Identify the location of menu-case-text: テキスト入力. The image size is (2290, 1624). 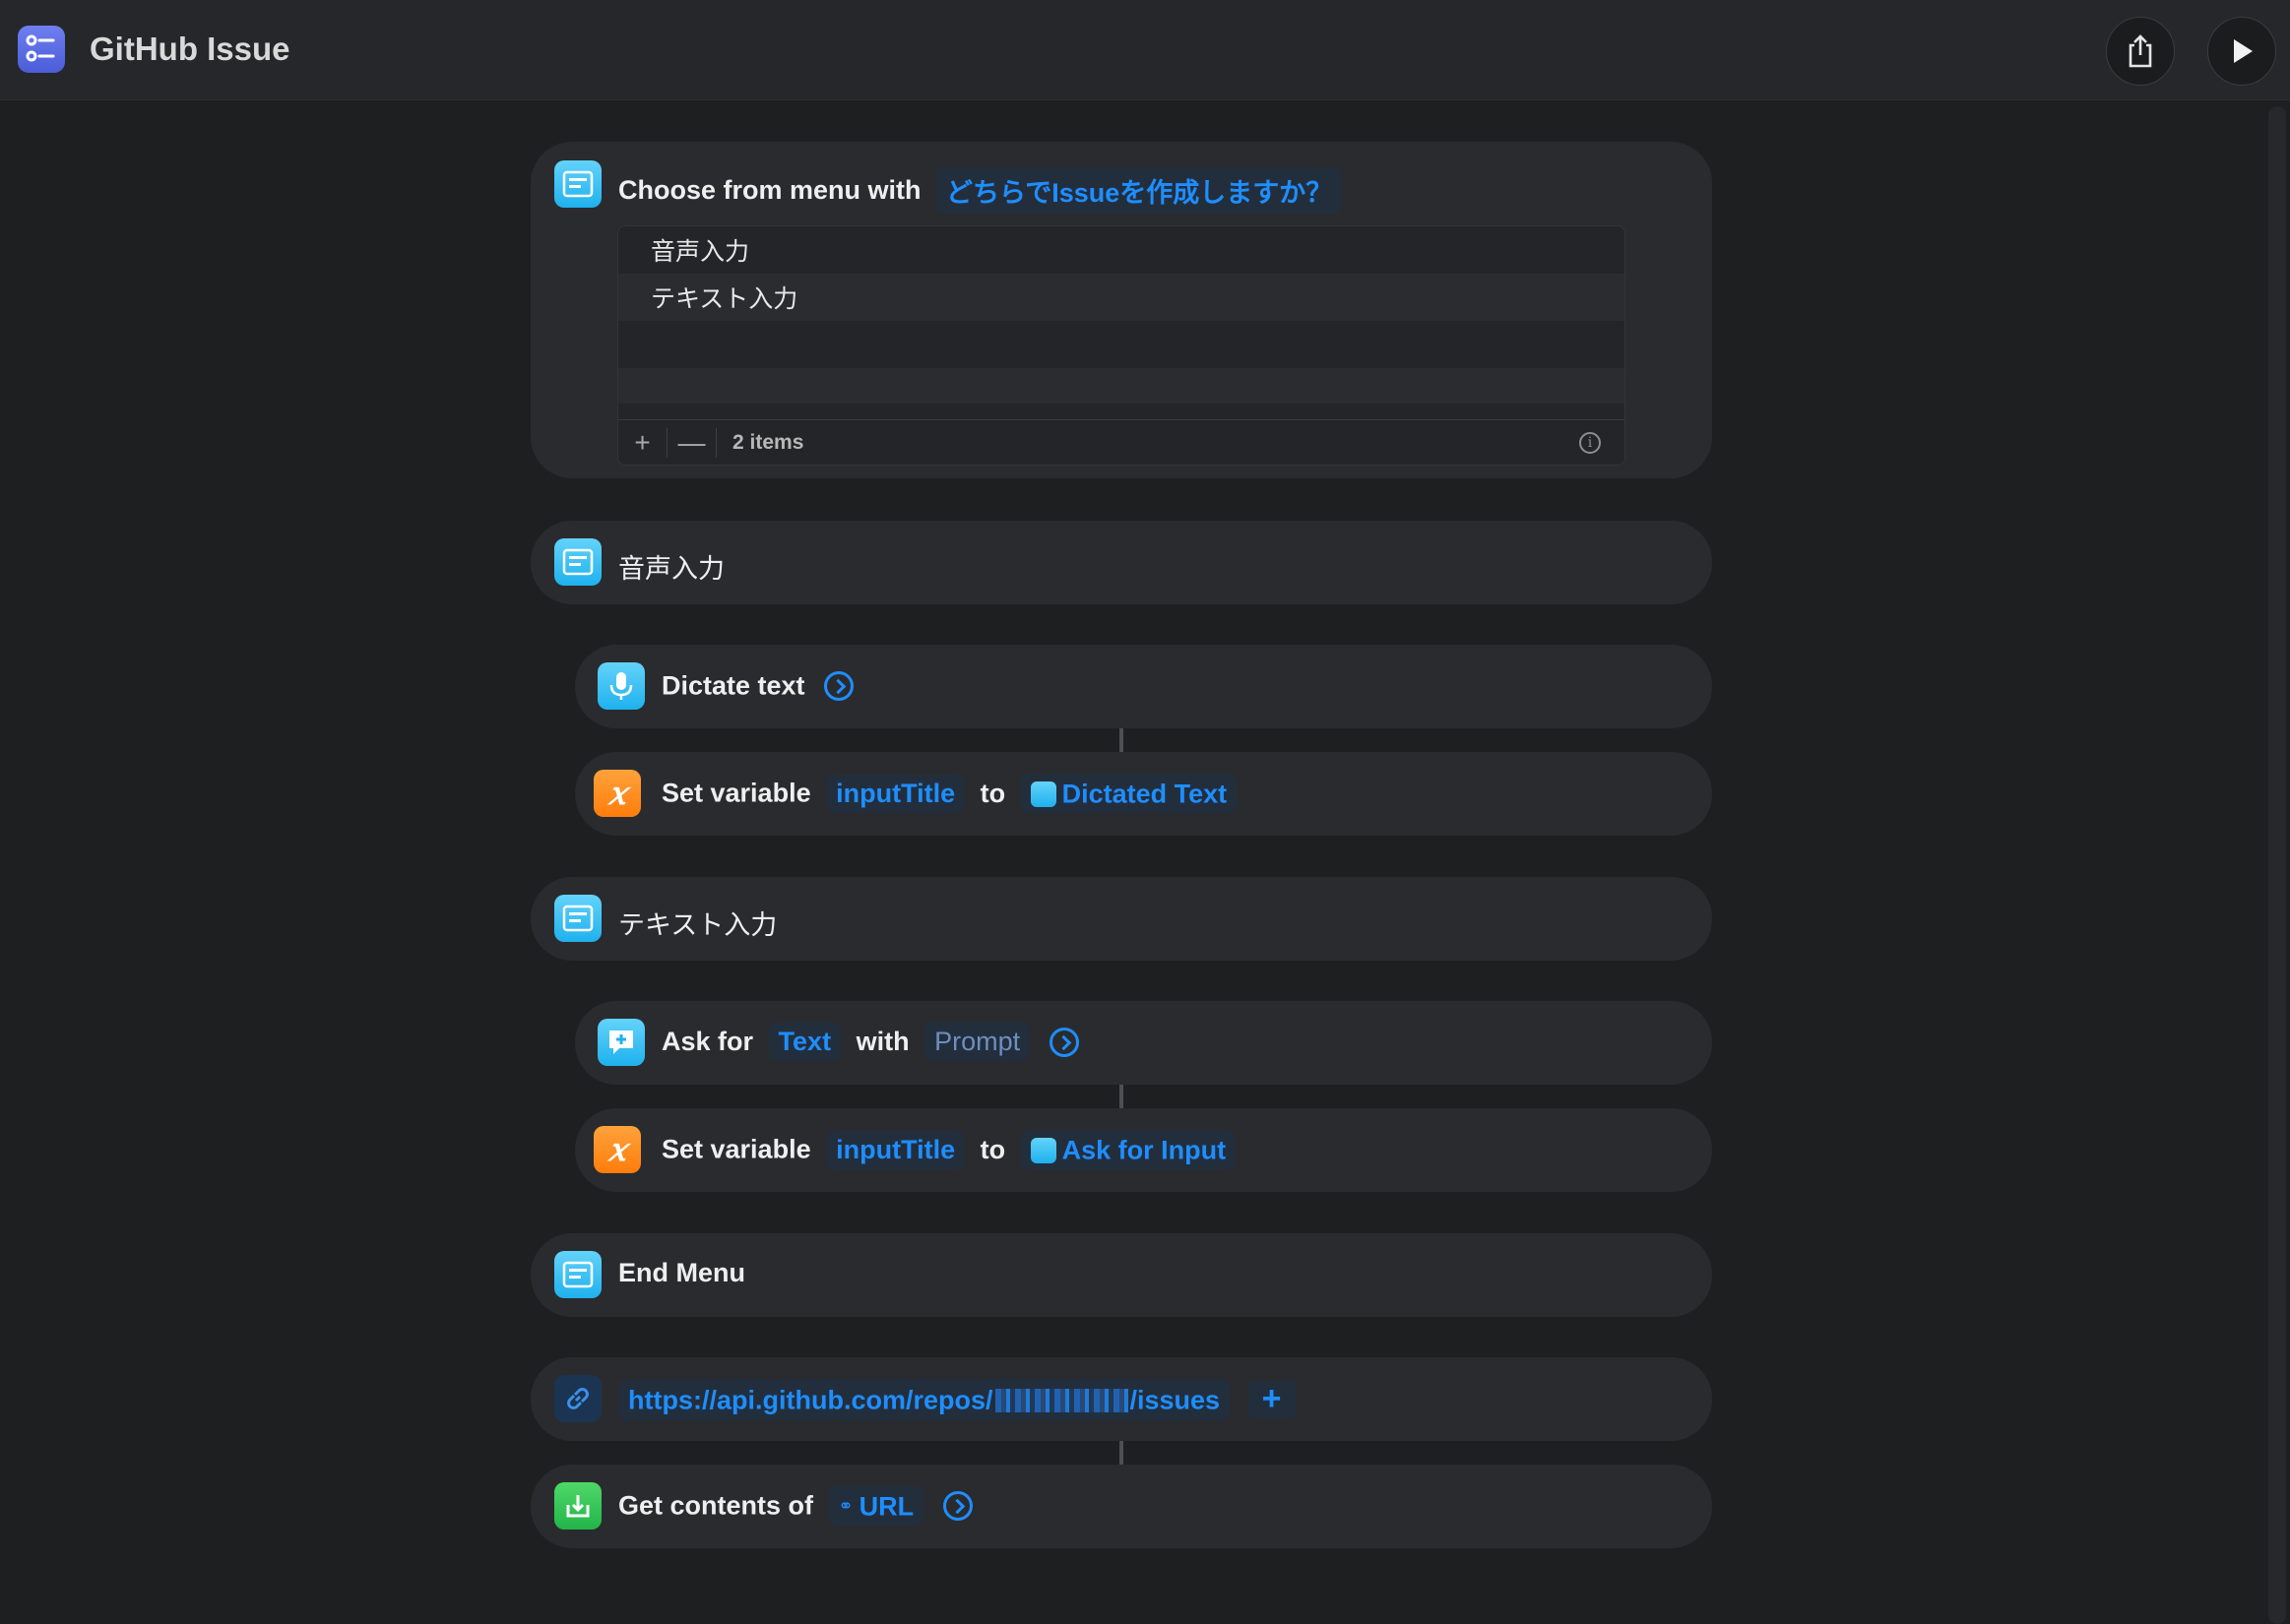
(1121, 919).